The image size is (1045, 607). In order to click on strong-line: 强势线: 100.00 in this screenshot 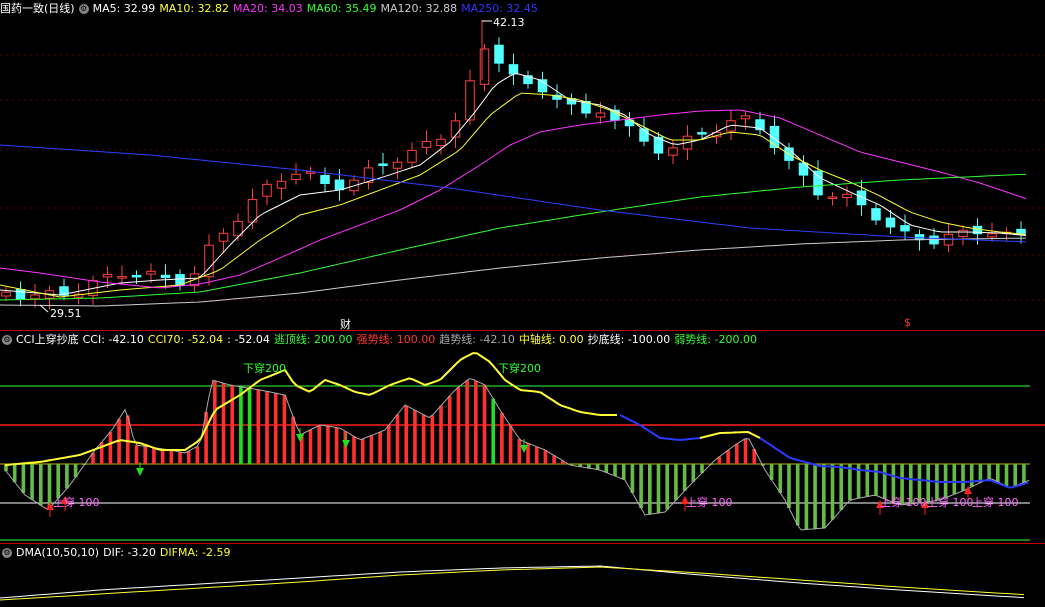, I will do `click(396, 339)`.